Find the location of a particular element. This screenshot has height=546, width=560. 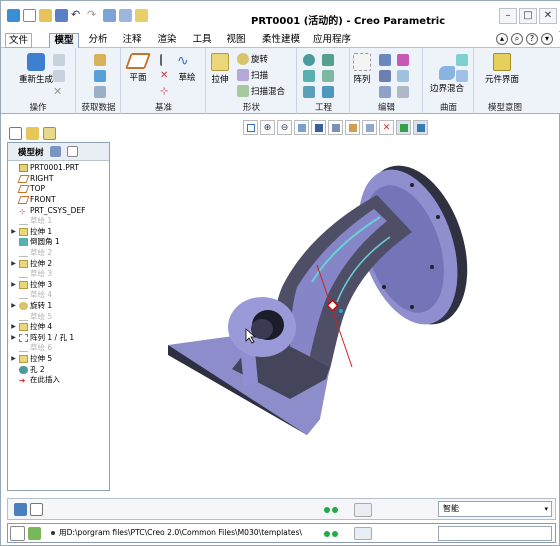

extend-icon is located at coordinates (385, 76).